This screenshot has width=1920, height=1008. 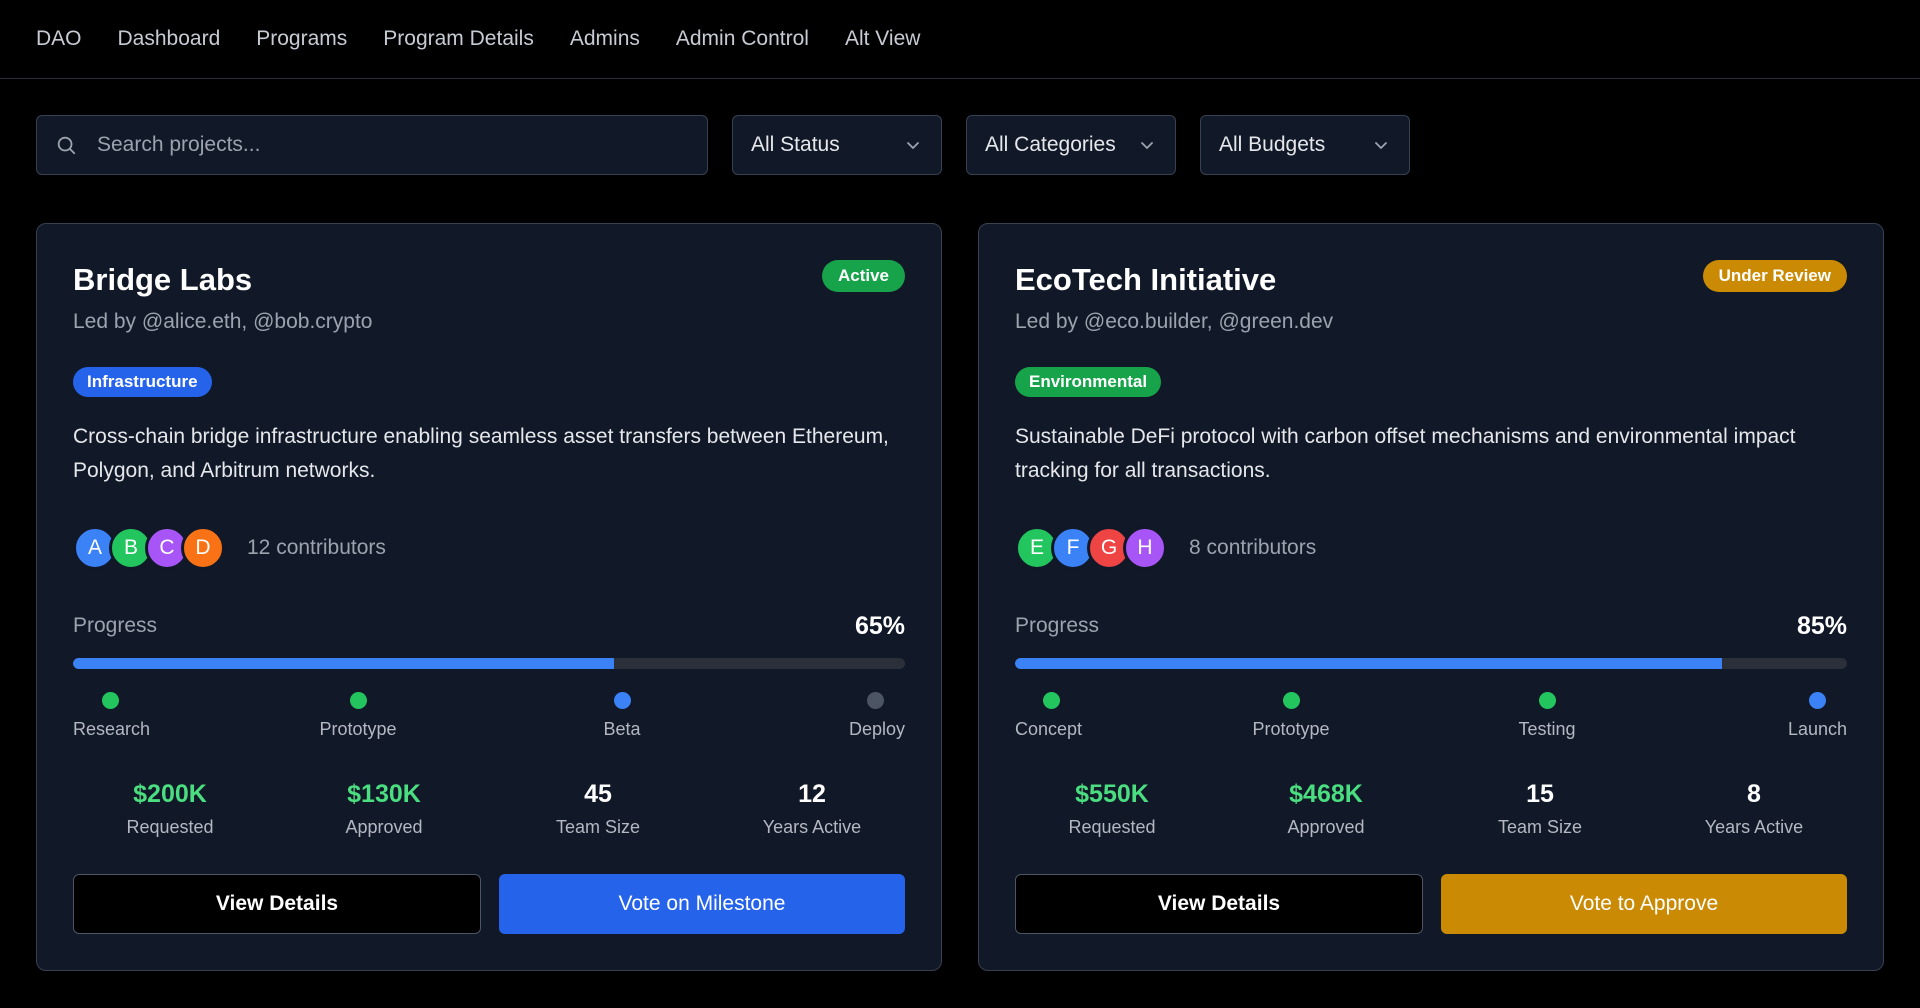 What do you see at coordinates (111, 716) in the screenshot?
I see `milestone-research: Research` at bounding box center [111, 716].